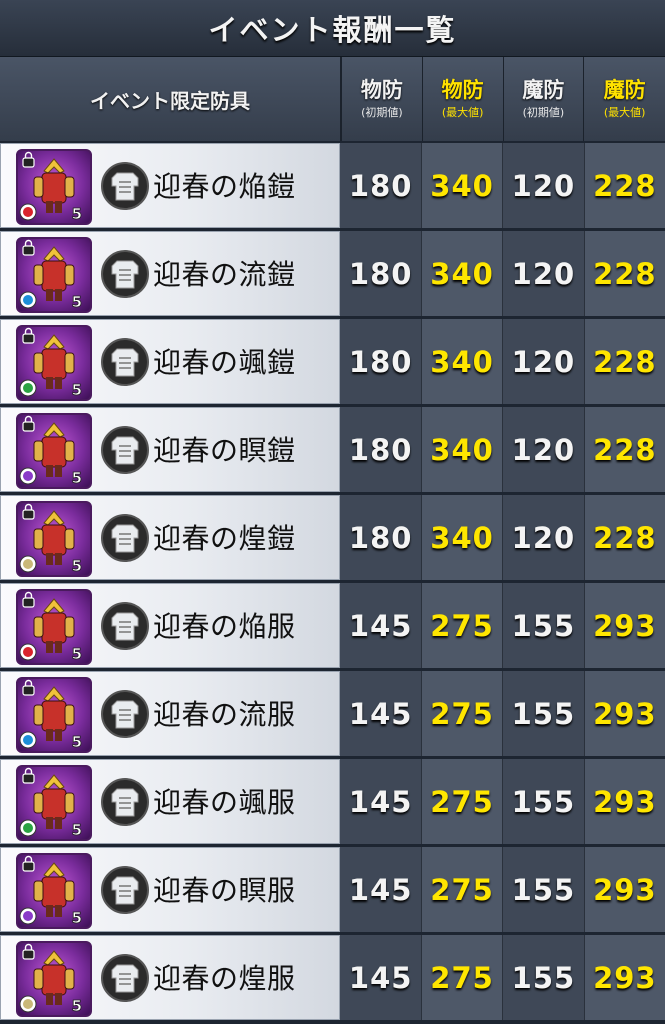 The width and height of the screenshot is (665, 1024). What do you see at coordinates (332, 801) in the screenshot?
I see `item-row: 5 迎春の颯服 145 275 155 293` at bounding box center [332, 801].